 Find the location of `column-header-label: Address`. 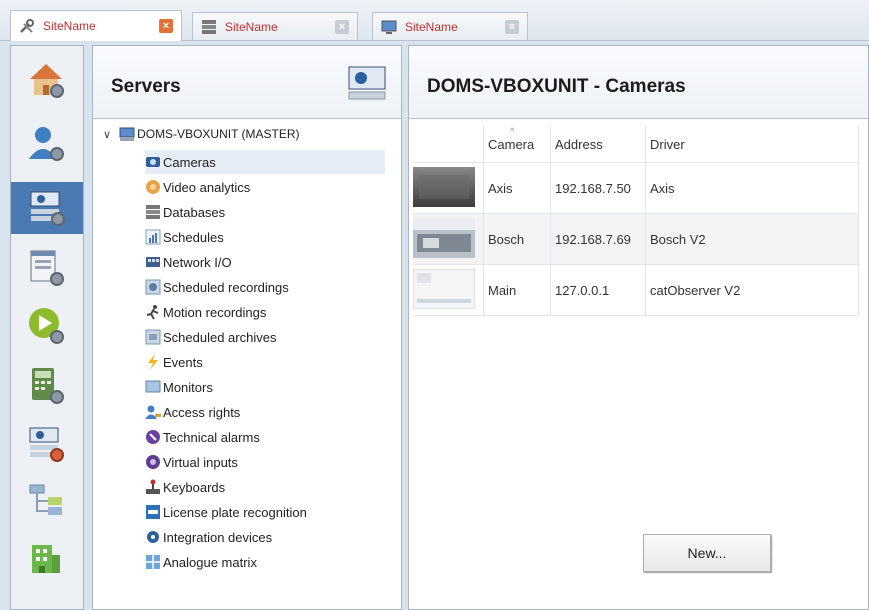

column-header-label: Address is located at coordinates (579, 144).